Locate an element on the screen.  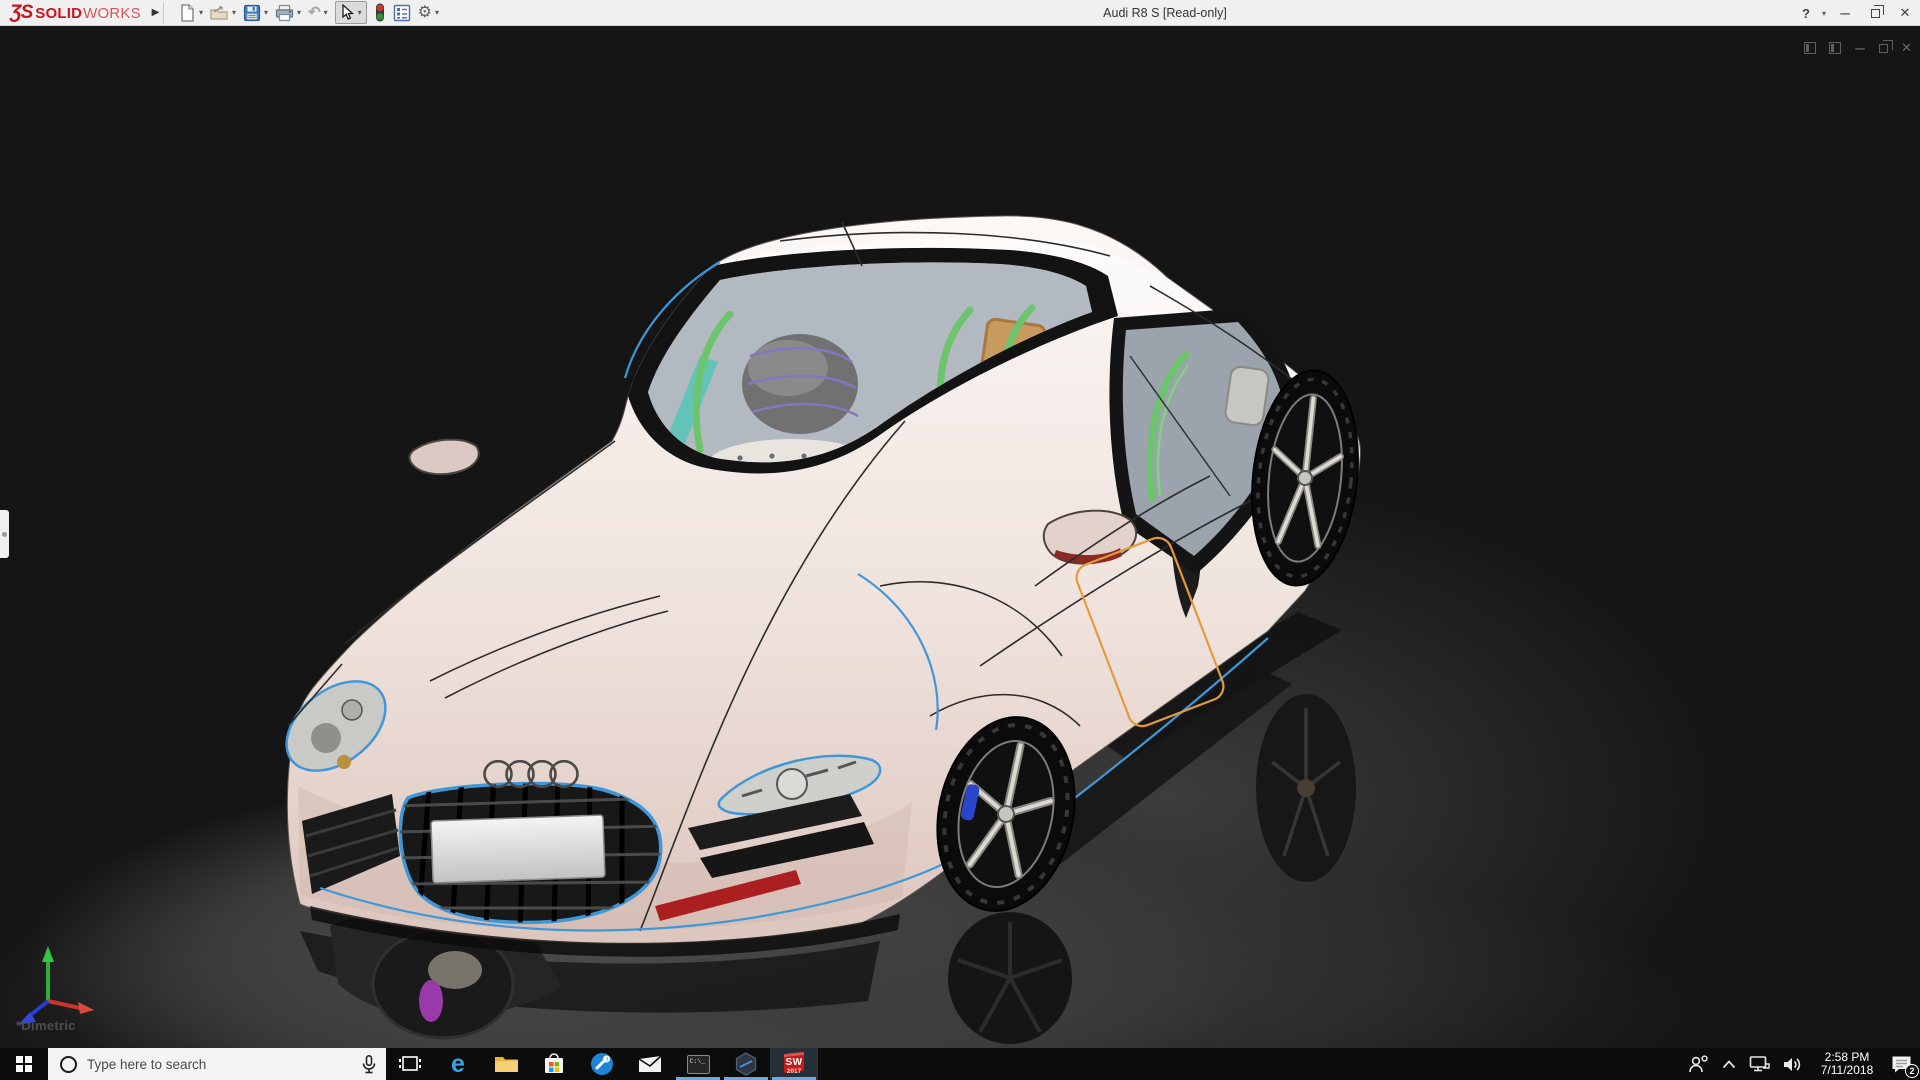
save-button: ▾ is located at coordinates (255, 13).